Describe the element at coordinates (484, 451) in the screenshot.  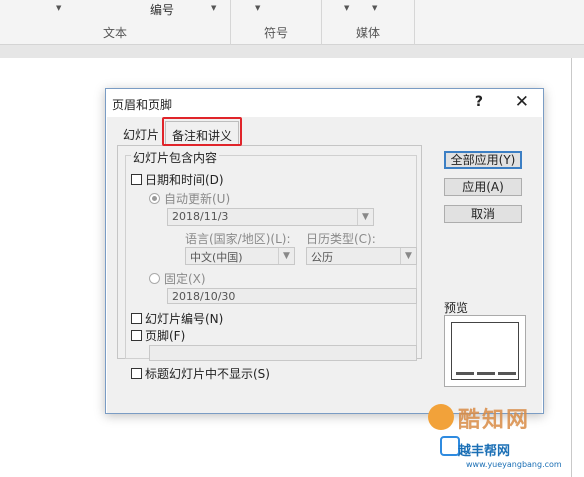
I see `watermark-yuefeng: 越丰帮网` at that location.